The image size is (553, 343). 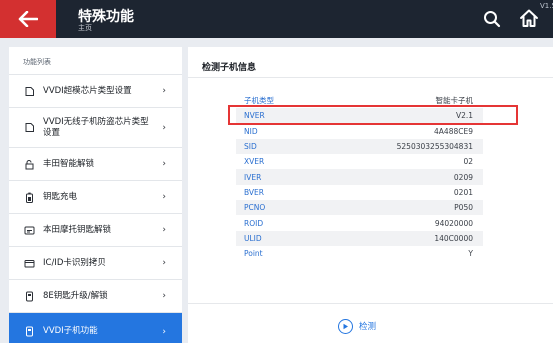 What do you see at coordinates (546, 6) in the screenshot?
I see `version-label: V1.5` at bounding box center [546, 6].